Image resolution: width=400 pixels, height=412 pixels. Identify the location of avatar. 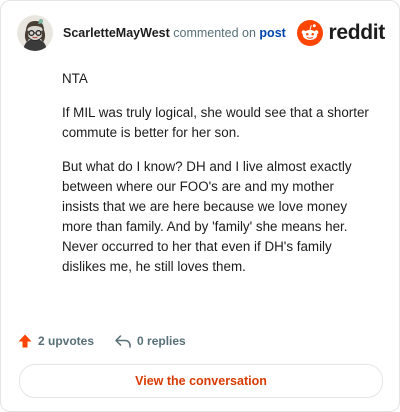
(35, 33).